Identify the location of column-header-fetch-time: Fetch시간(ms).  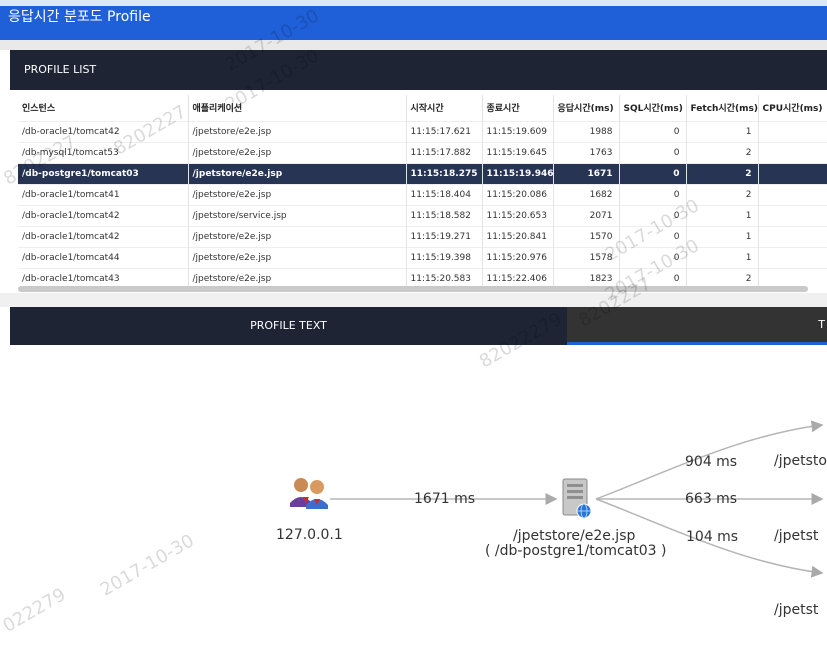
(722, 108).